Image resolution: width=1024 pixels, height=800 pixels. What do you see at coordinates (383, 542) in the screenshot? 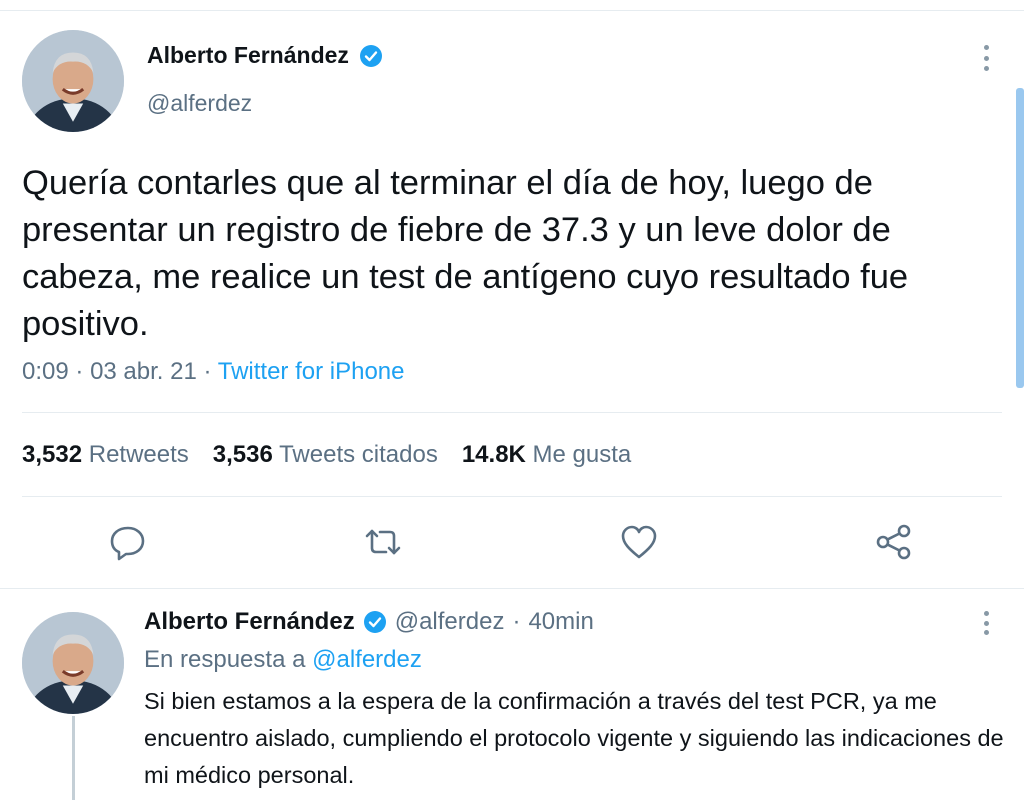
I see `retweet-icon` at bounding box center [383, 542].